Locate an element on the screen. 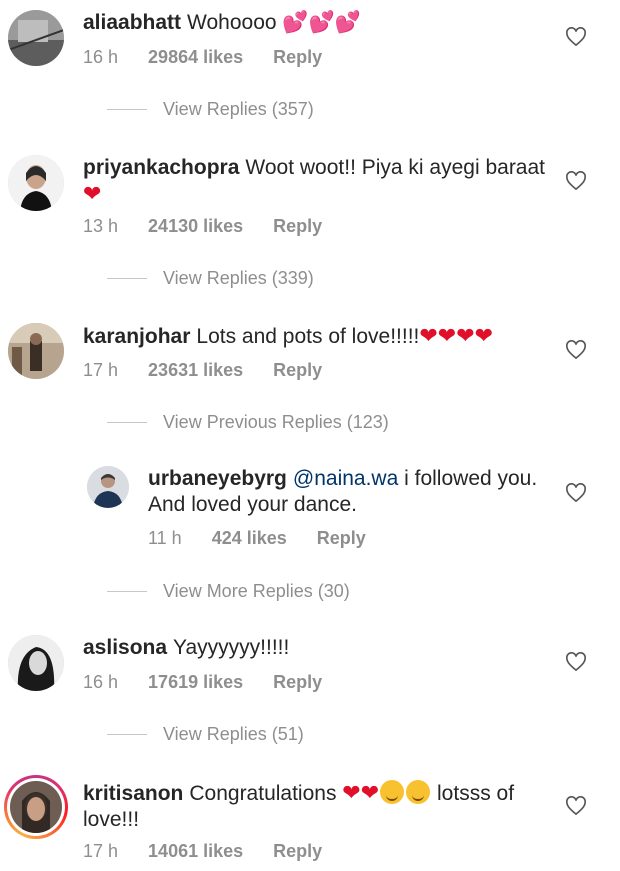 This screenshot has height=871, width=620. view-replies-link: View Replies (339) is located at coordinates (210, 278).